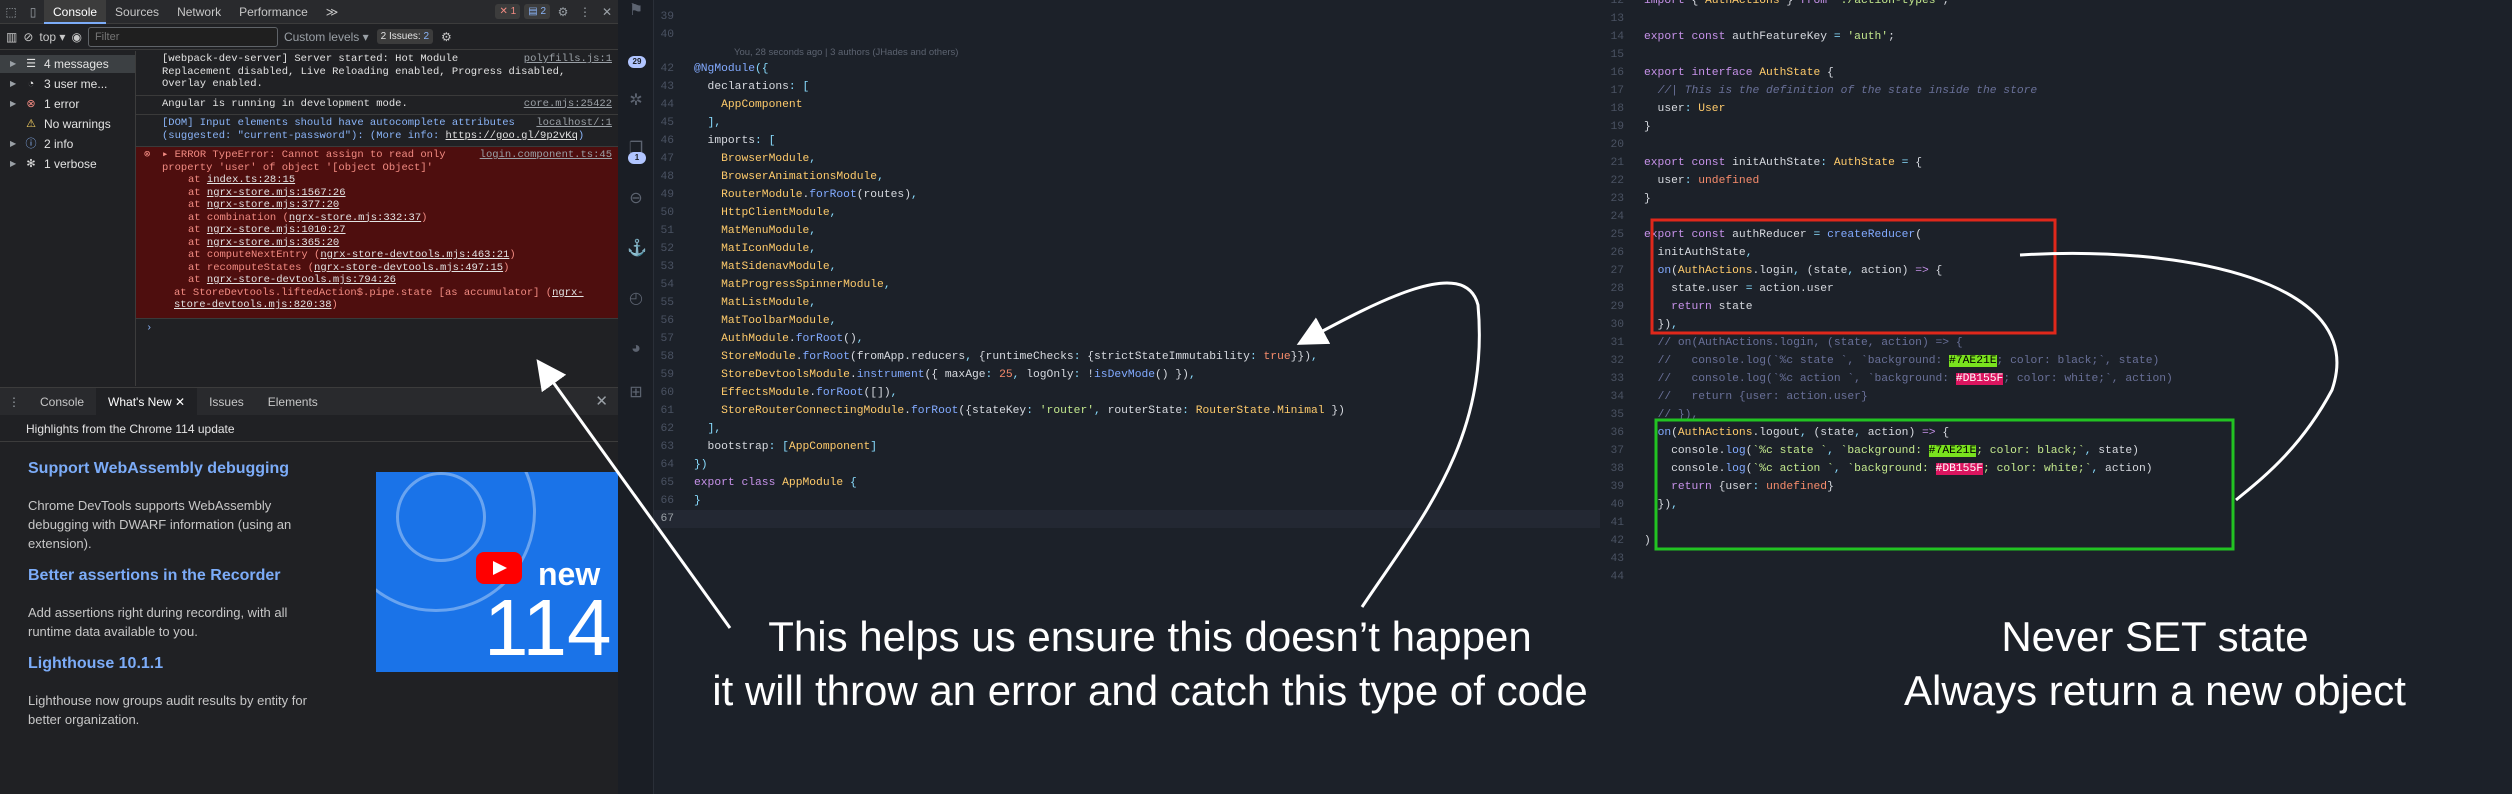 This screenshot has width=2512, height=794. I want to click on annotation-right-line2: Always return a new object, so click(2155, 690).